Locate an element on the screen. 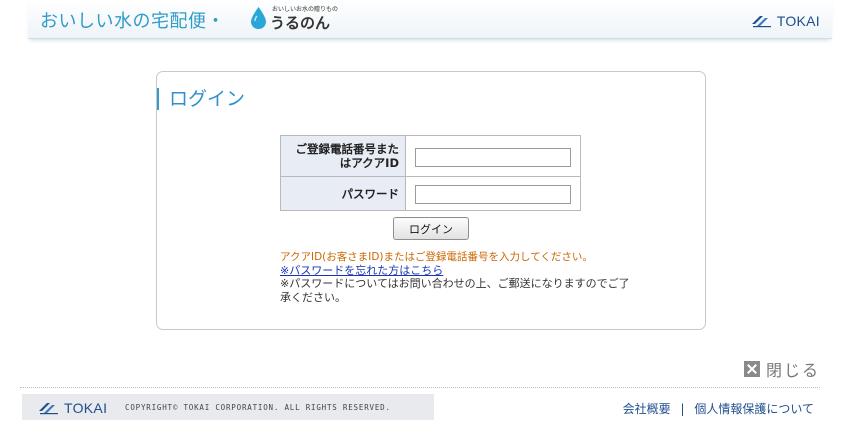 The width and height of the screenshot is (864, 440). close-label: 閉じる is located at coordinates (793, 370).